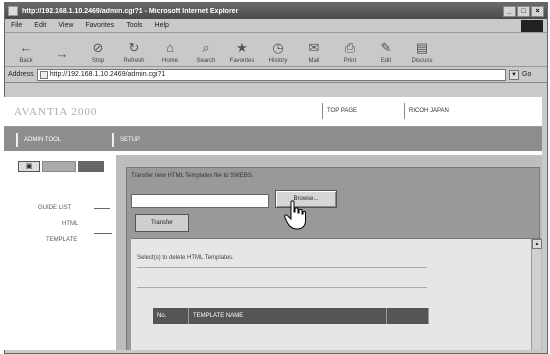 The width and height of the screenshot is (550, 354). I want to click on address-input: http://192.168.1.10.2469/admin.cgi?1, so click(271, 74).